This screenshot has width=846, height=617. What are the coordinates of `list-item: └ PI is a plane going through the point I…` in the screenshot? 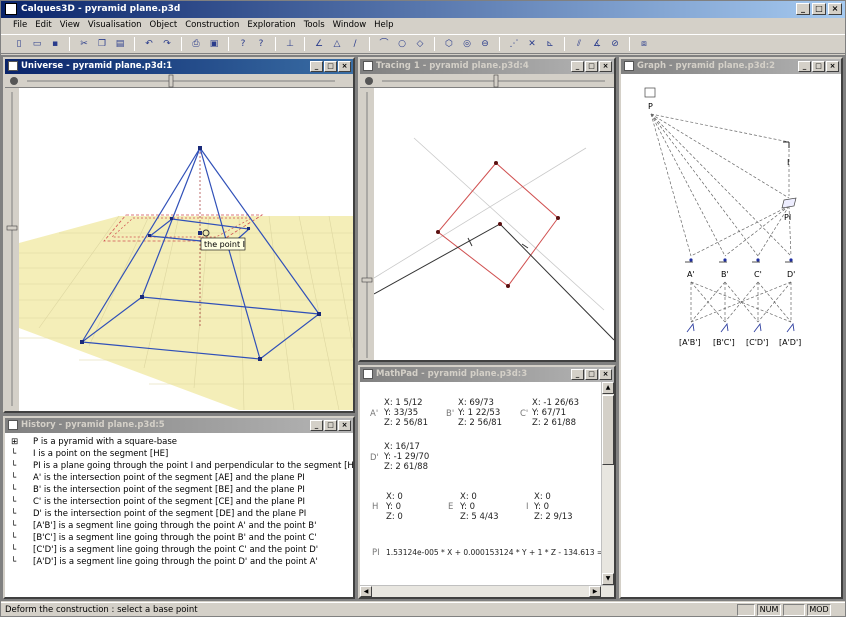 It's located at (182, 466).